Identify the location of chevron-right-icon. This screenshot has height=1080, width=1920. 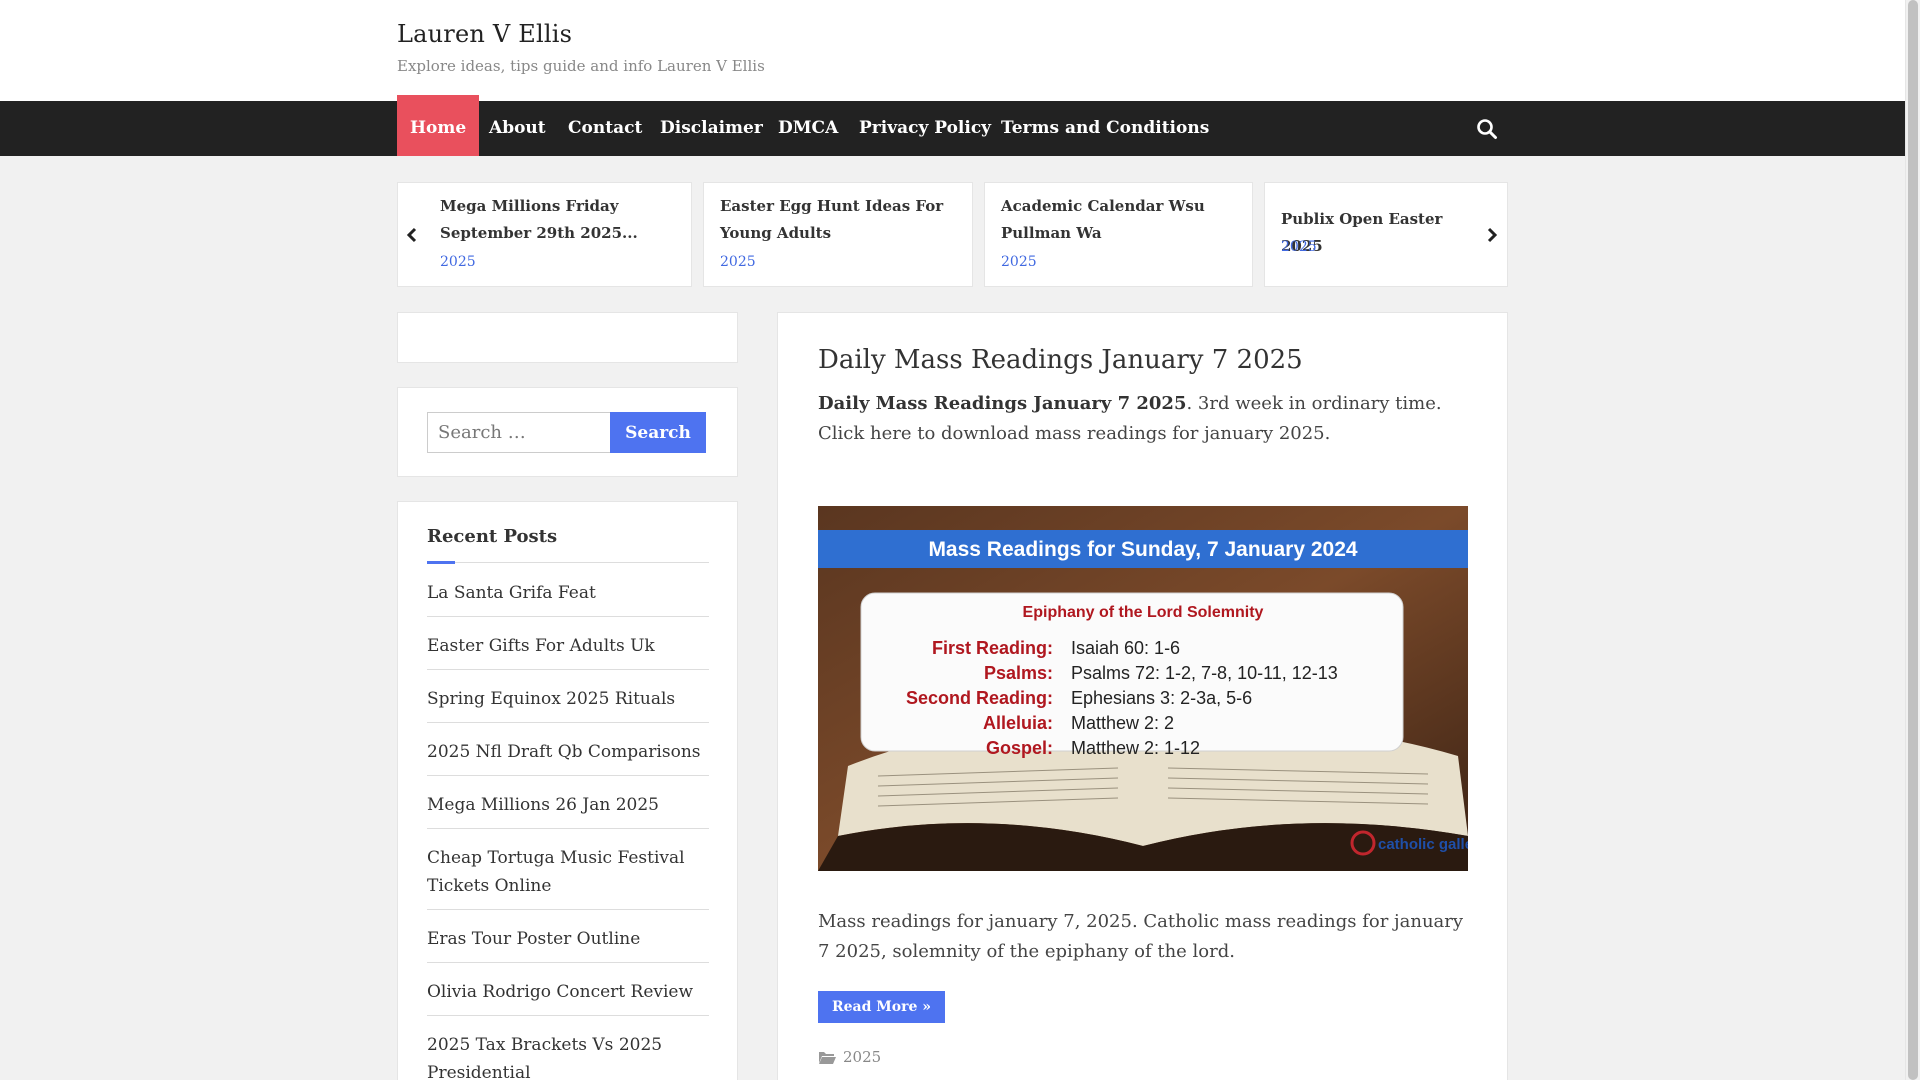
(1492, 235).